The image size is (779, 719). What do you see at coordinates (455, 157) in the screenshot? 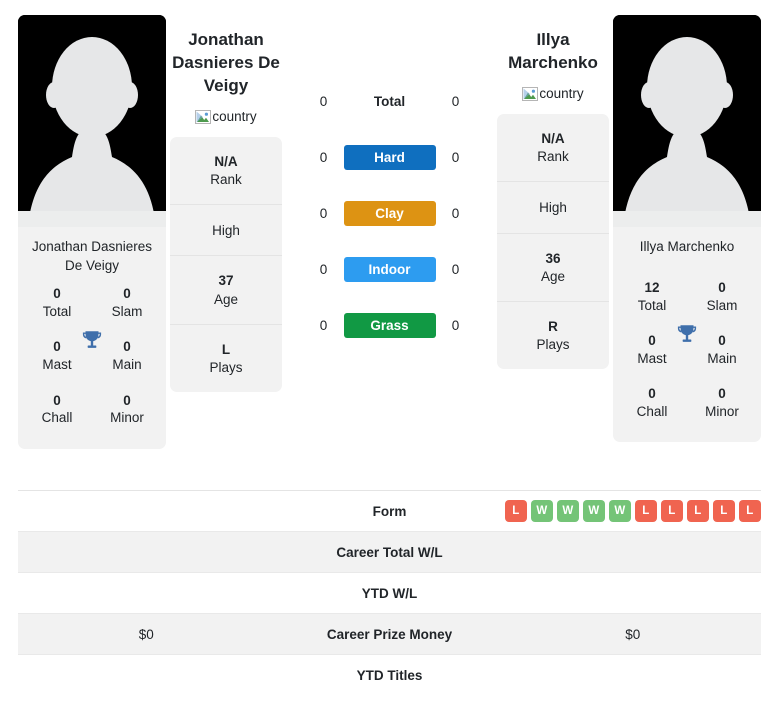
I see `surface-hard-right-value: 0` at bounding box center [455, 157].